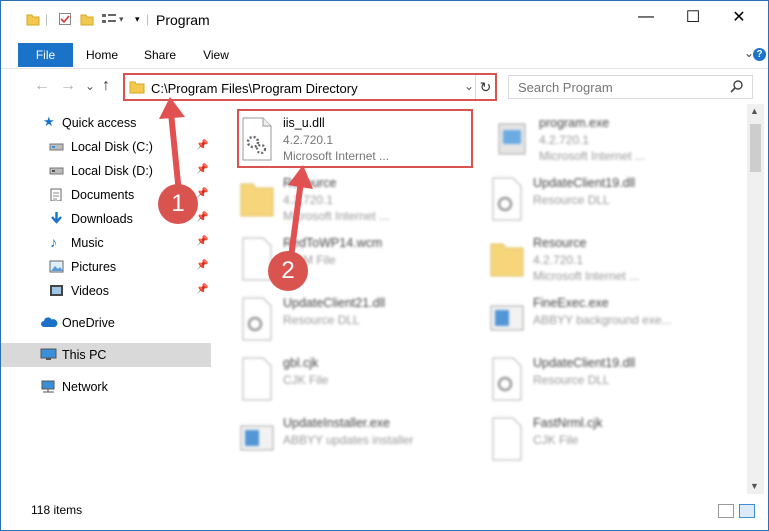  What do you see at coordinates (178, 204) in the screenshot?
I see `step-badge-1: 1` at bounding box center [178, 204].